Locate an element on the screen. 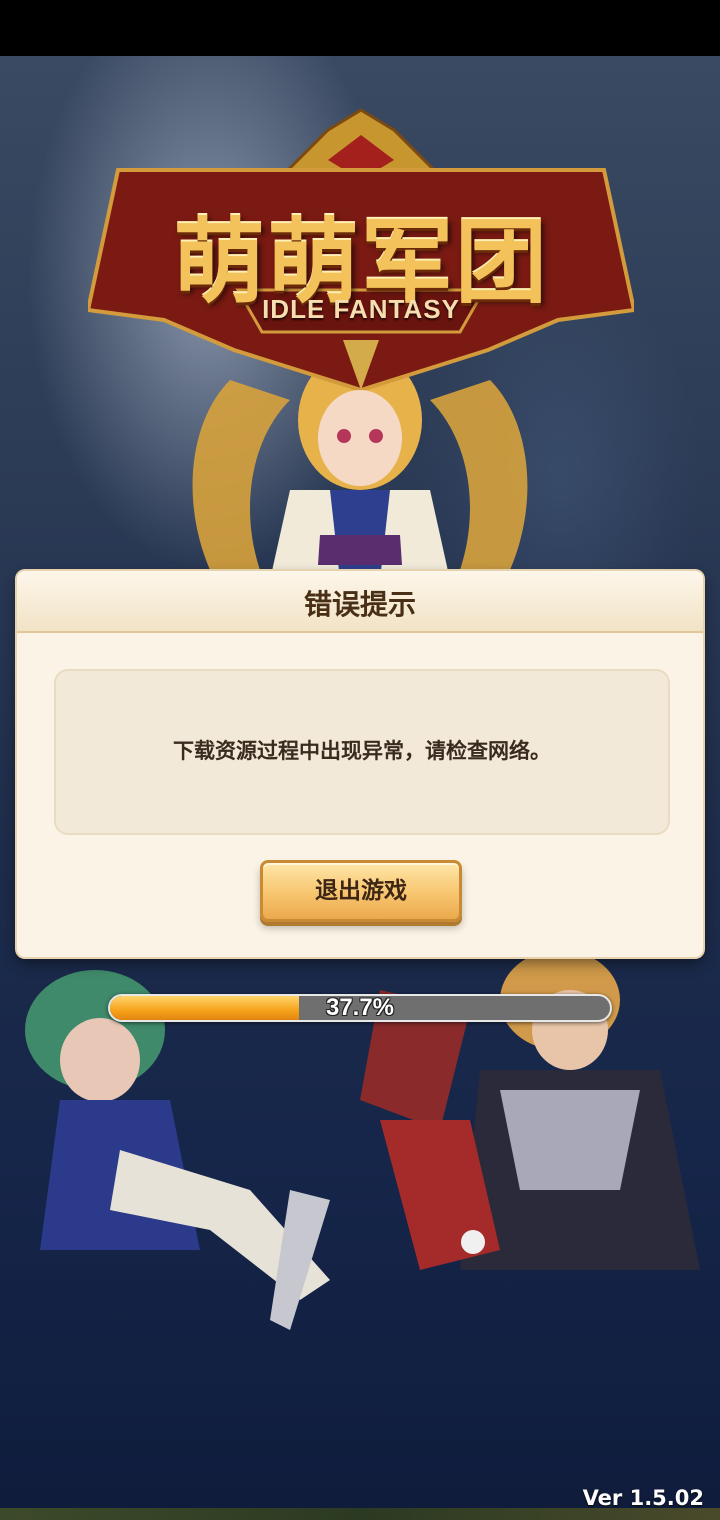  loading-progress-bar: 37.7% is located at coordinates (360, 1008).